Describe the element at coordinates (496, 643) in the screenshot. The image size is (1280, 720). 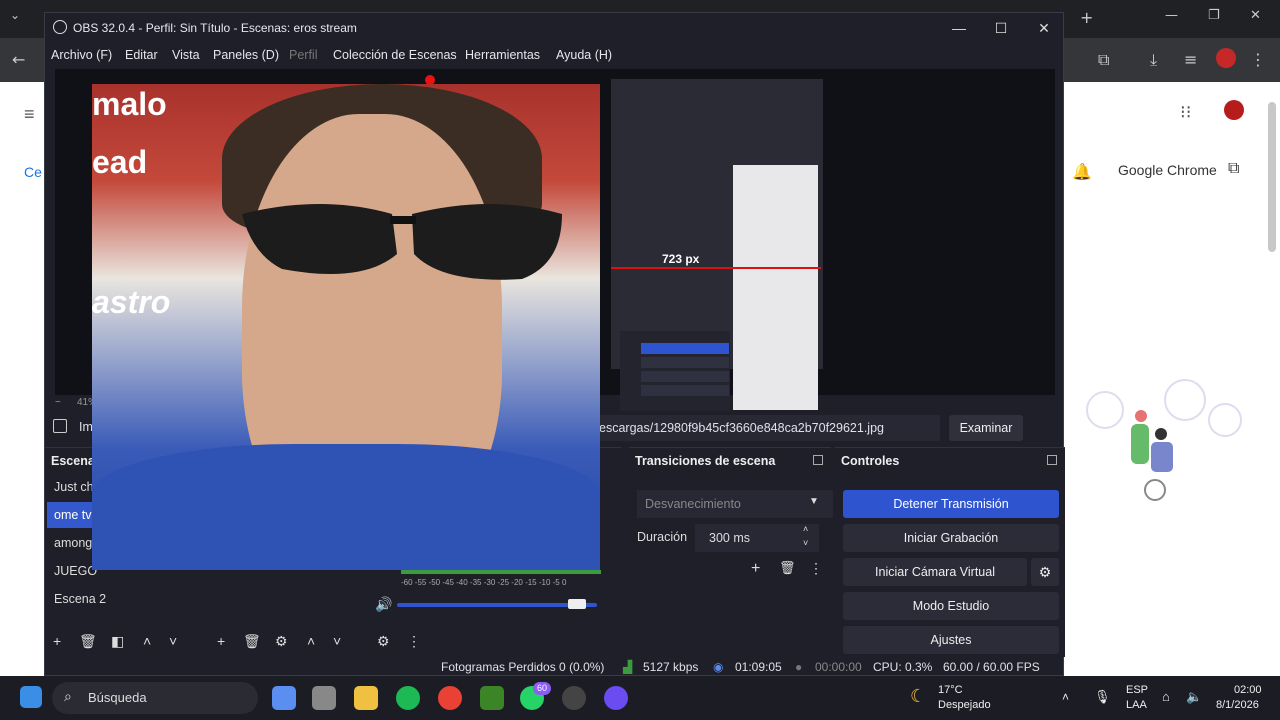
I see `audio-toolbar: ⚙ ⋮` at that location.